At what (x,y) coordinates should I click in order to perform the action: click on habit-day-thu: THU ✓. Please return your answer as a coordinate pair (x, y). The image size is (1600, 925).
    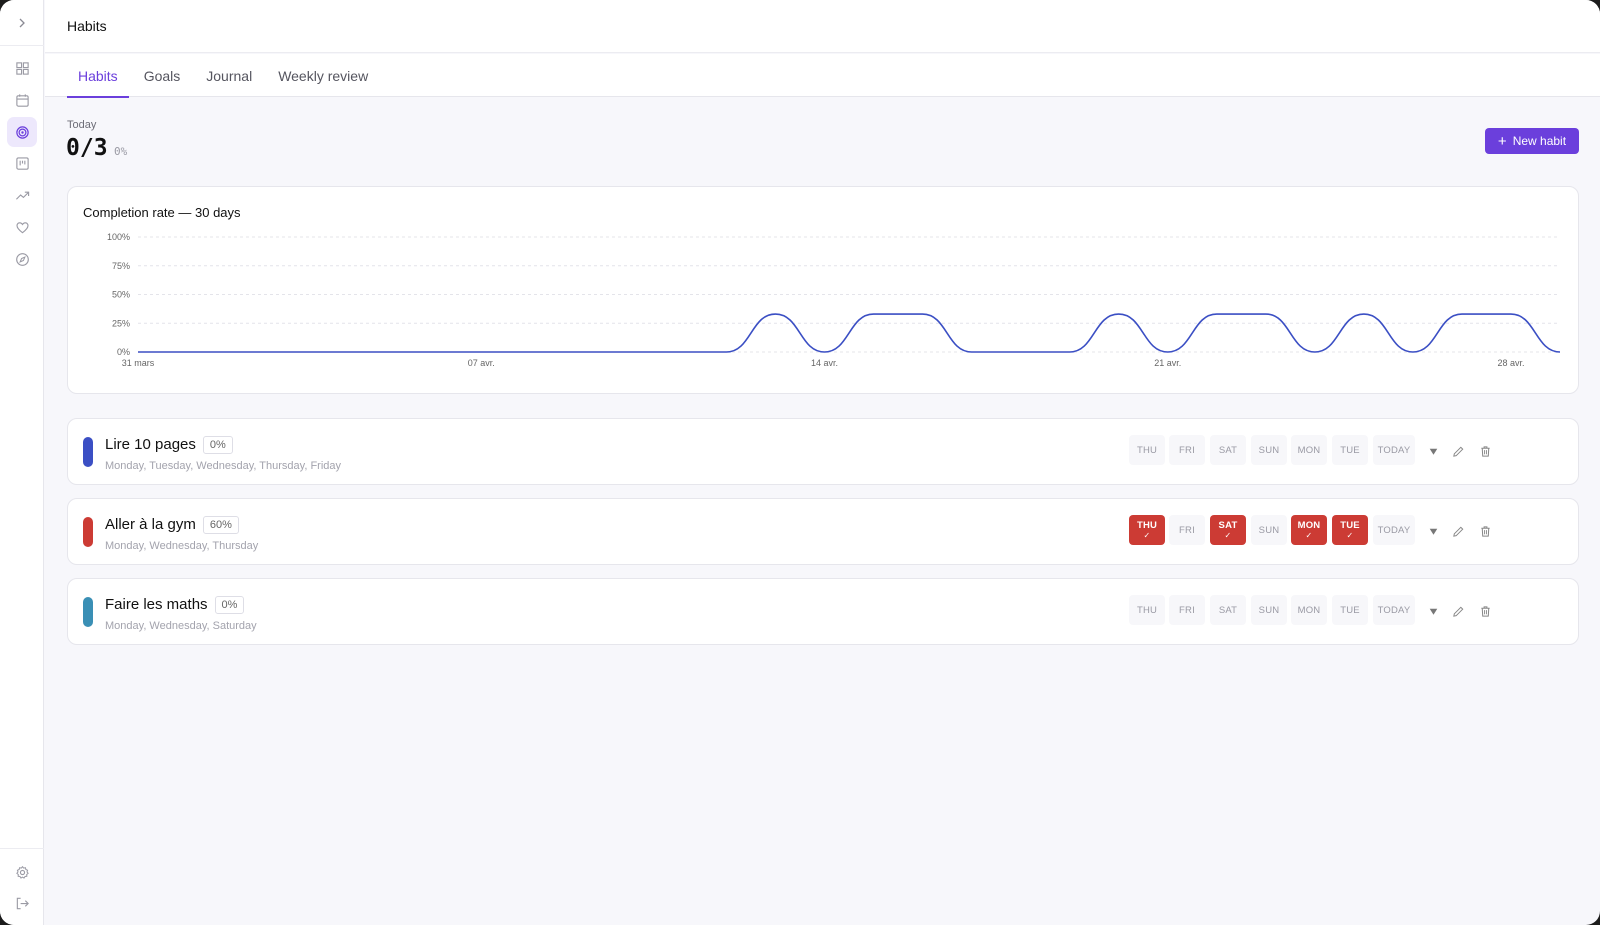
    Looking at the image, I should click on (1147, 530).